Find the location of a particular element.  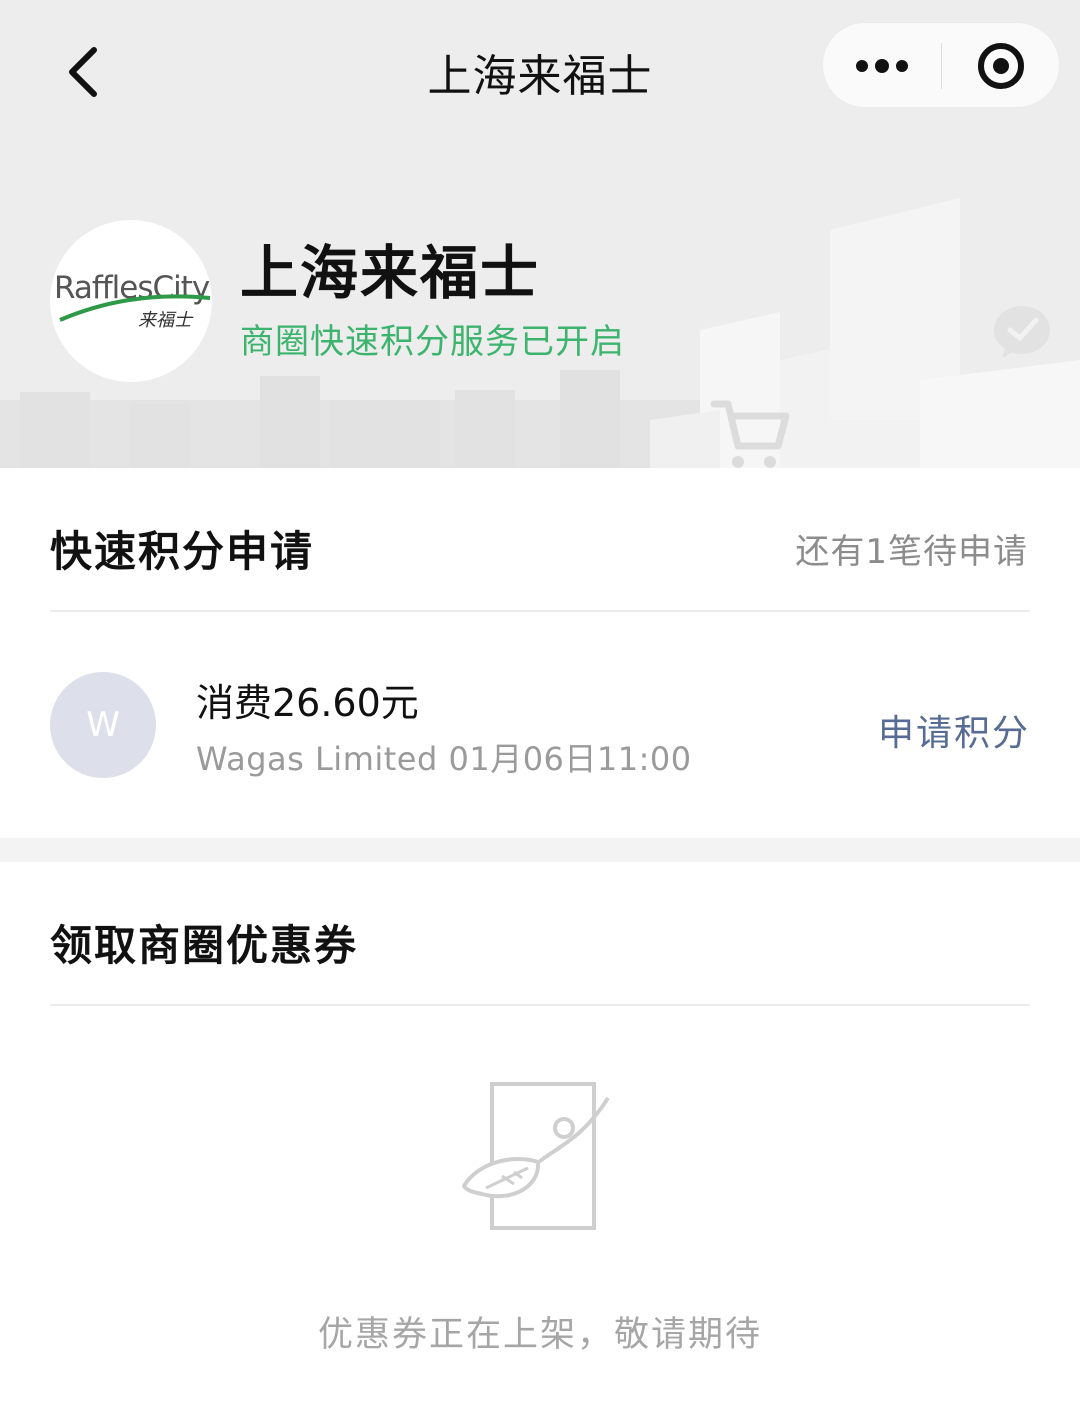

coupon-section-title: 领取商圈优惠券 is located at coordinates (204, 945).